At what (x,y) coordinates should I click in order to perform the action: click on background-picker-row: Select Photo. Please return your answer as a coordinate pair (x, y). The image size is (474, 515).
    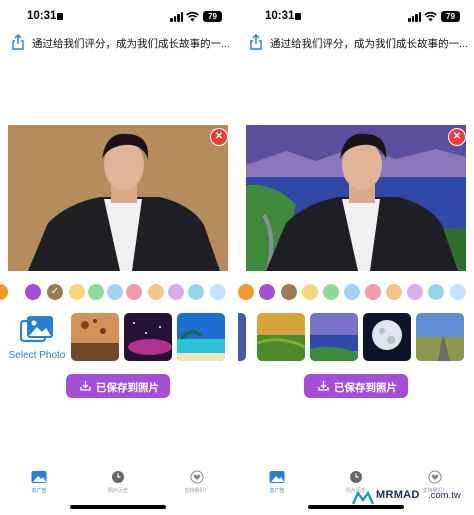
    Looking at the image, I should click on (118, 339).